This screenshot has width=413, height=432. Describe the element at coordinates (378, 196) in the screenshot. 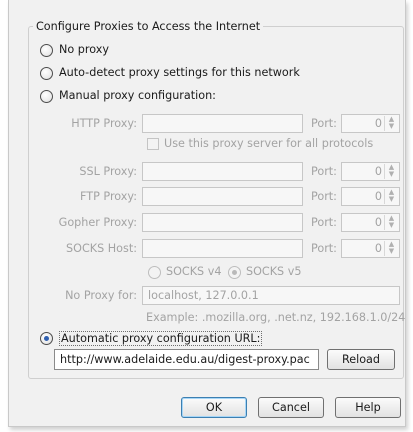

I see `ftp-port-value: 0` at that location.